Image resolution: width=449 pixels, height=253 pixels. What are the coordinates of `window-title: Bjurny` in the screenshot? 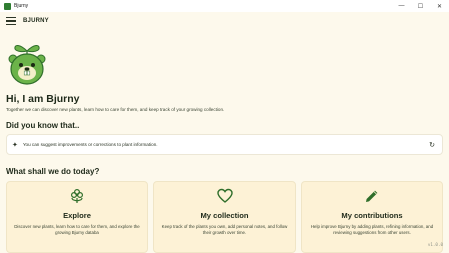 It's located at (21, 6).